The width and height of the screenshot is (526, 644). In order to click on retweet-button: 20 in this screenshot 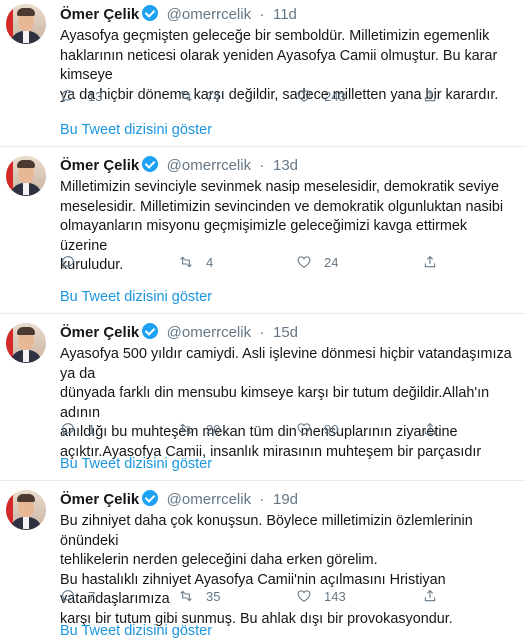, I will do `click(199, 429)`.